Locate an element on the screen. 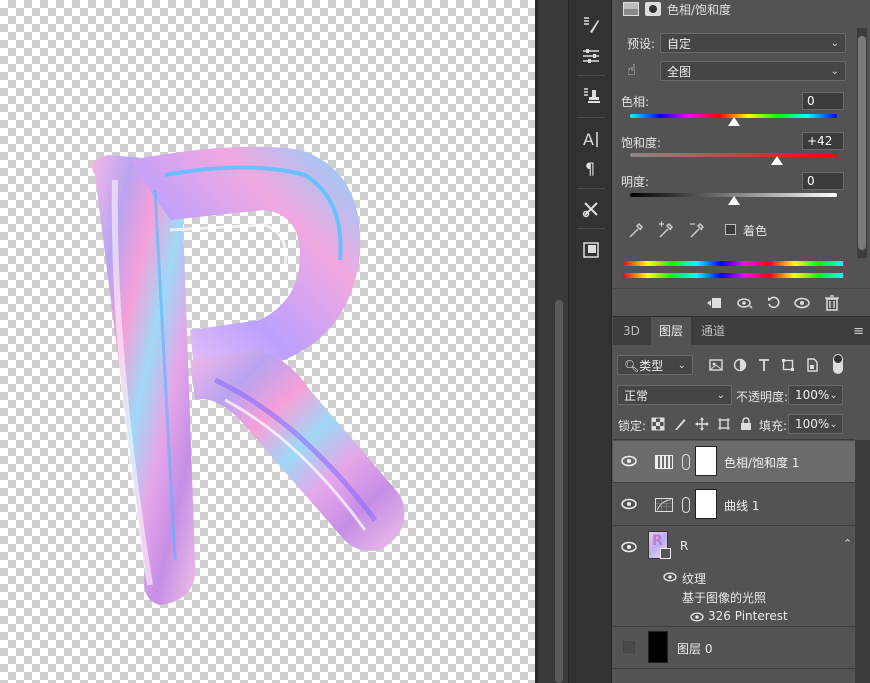  saturation-label: 饱和度: is located at coordinates (641, 143).